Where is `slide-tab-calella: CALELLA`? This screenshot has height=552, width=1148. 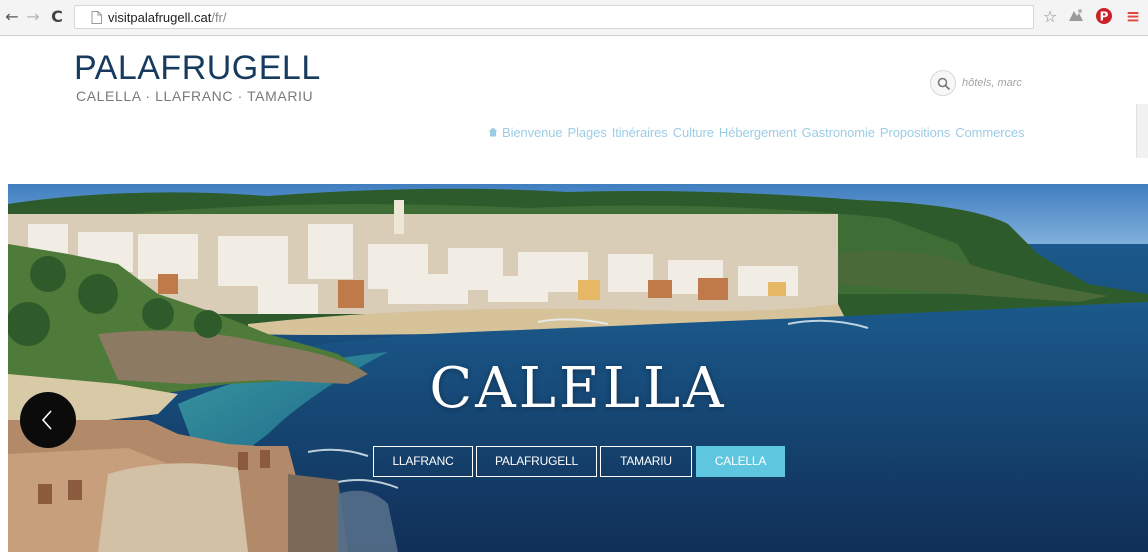 slide-tab-calella: CALELLA is located at coordinates (740, 461).